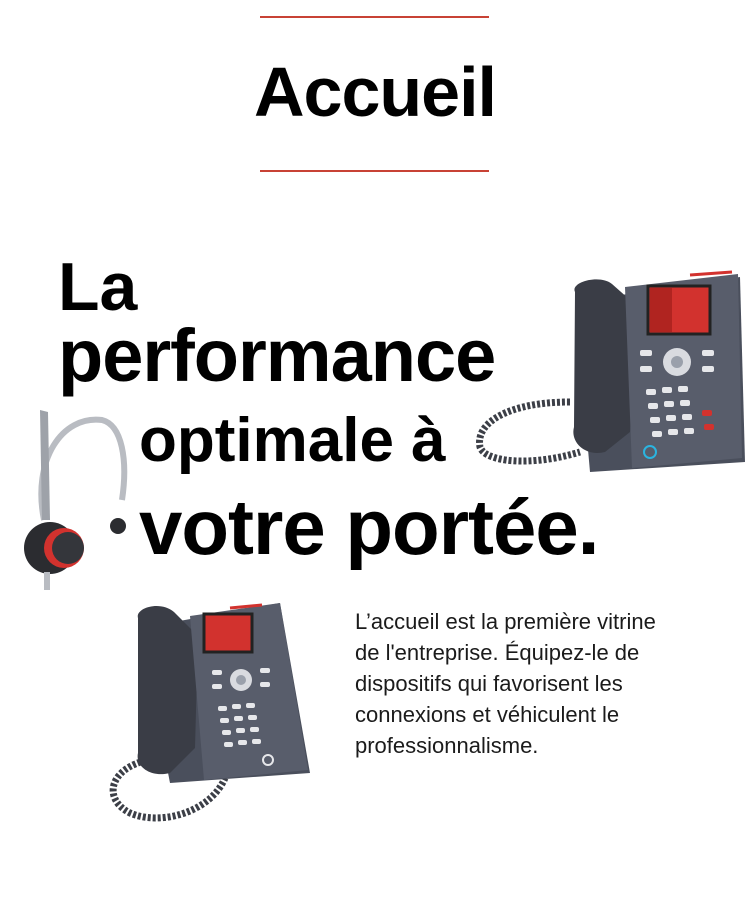  What do you see at coordinates (374, 171) in the screenshot?
I see `title-bottom-rule` at bounding box center [374, 171].